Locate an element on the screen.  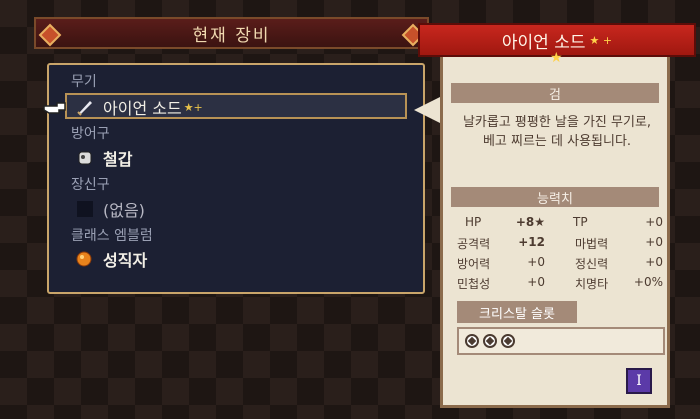
crystal-slot-header: 크리스탈 슬롯 is located at coordinates (517, 312).